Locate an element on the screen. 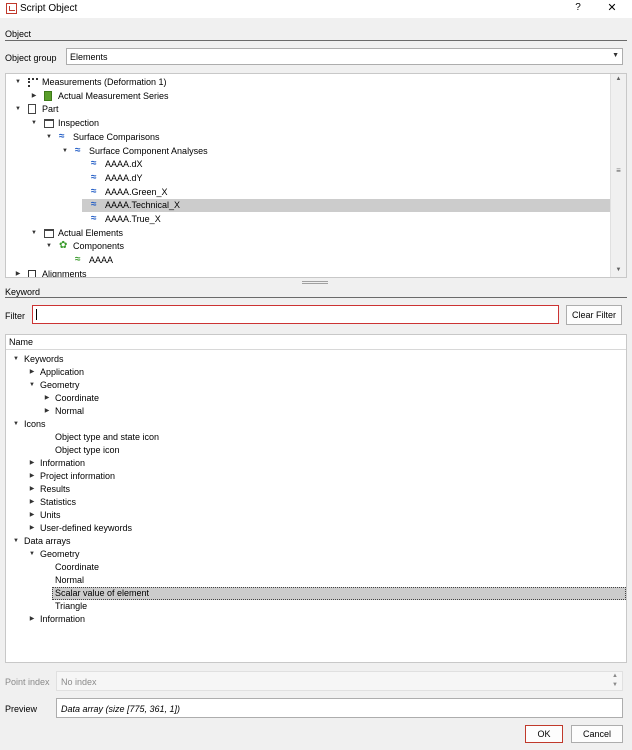  cancel-button: Cancel is located at coordinates (597, 734).